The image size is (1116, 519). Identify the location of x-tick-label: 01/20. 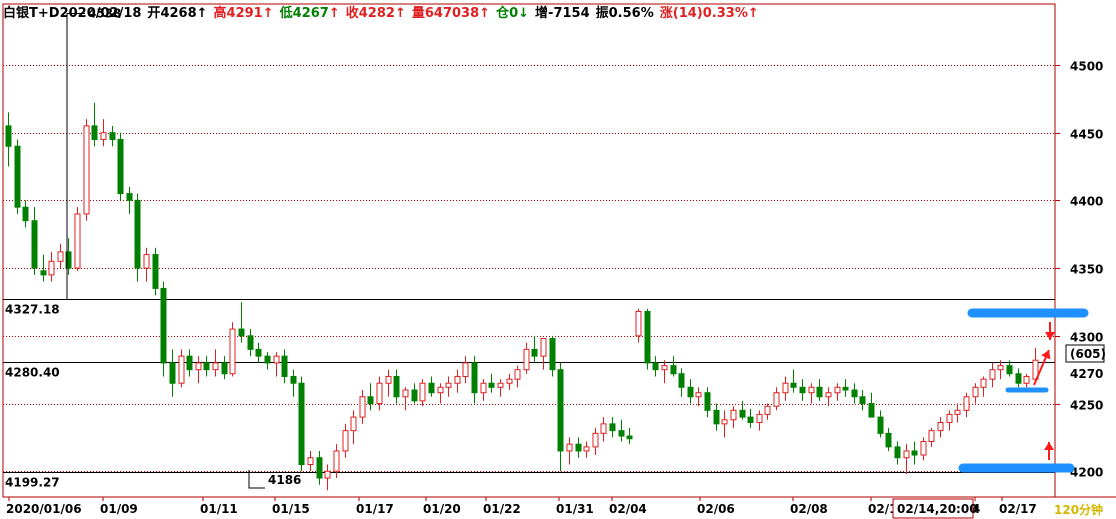
(442, 509).